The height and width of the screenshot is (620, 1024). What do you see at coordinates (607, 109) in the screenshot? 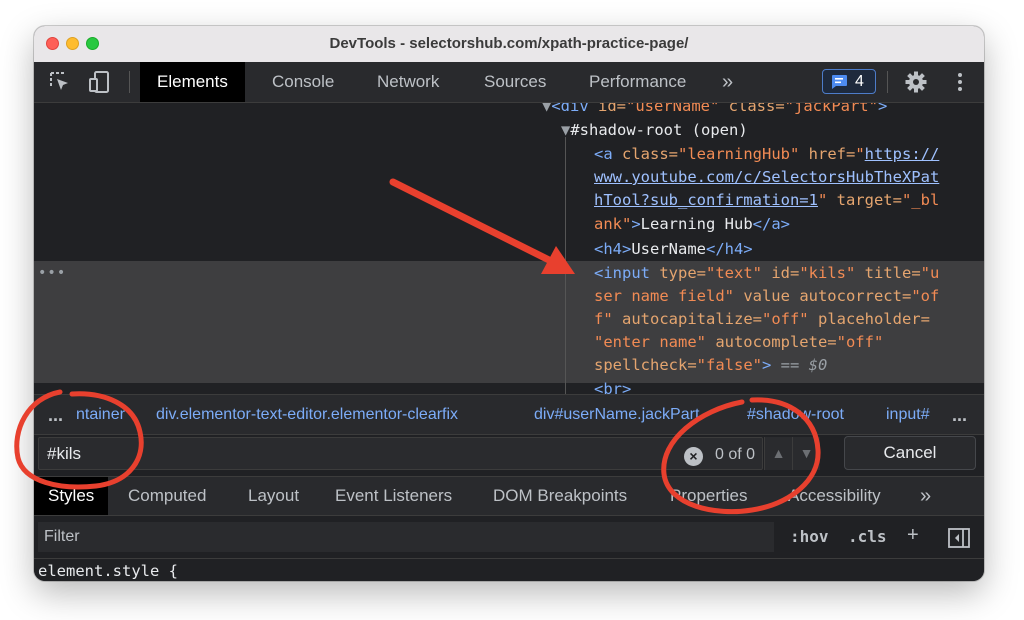
I see `dom-attr: id=` at bounding box center [607, 109].